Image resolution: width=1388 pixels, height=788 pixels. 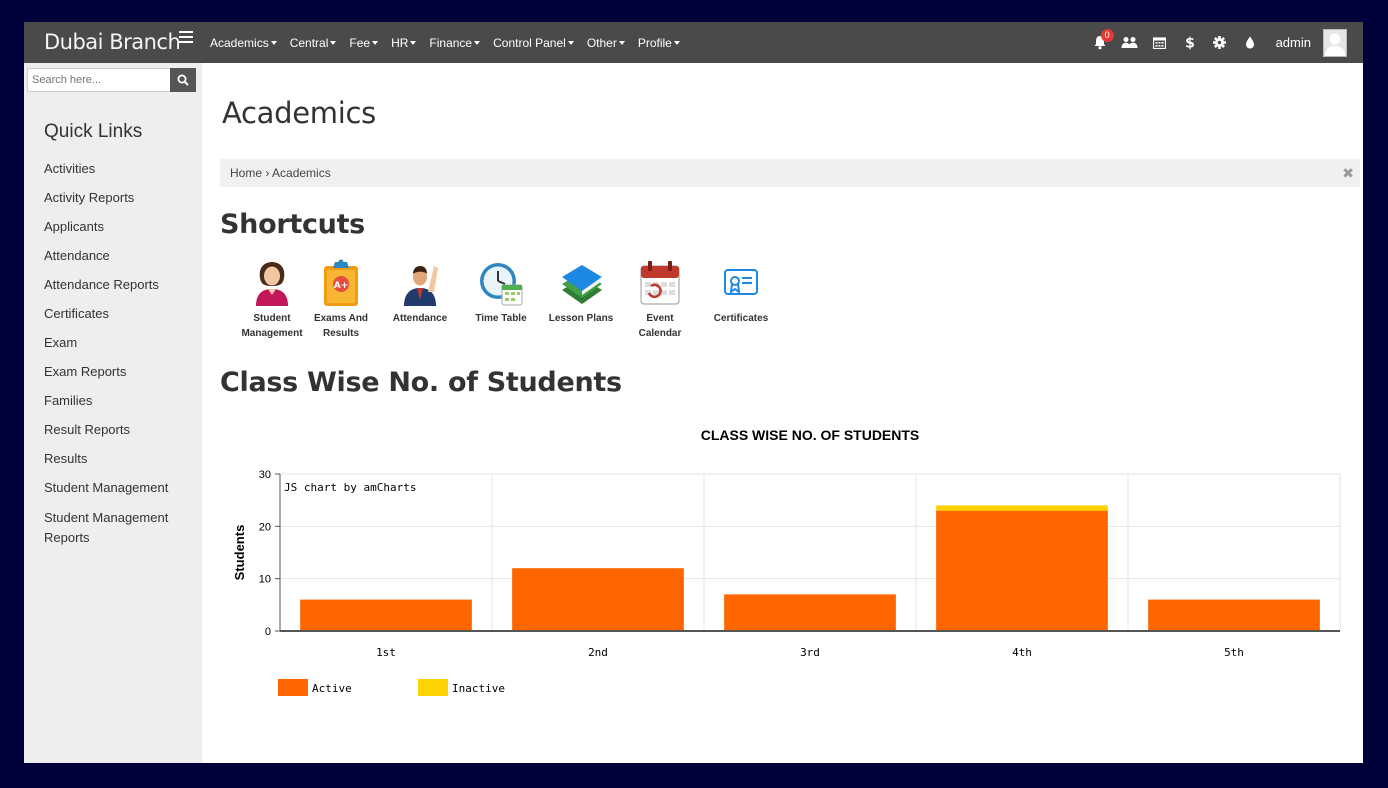 What do you see at coordinates (421, 286) in the screenshot?
I see `attendance-icon` at bounding box center [421, 286].